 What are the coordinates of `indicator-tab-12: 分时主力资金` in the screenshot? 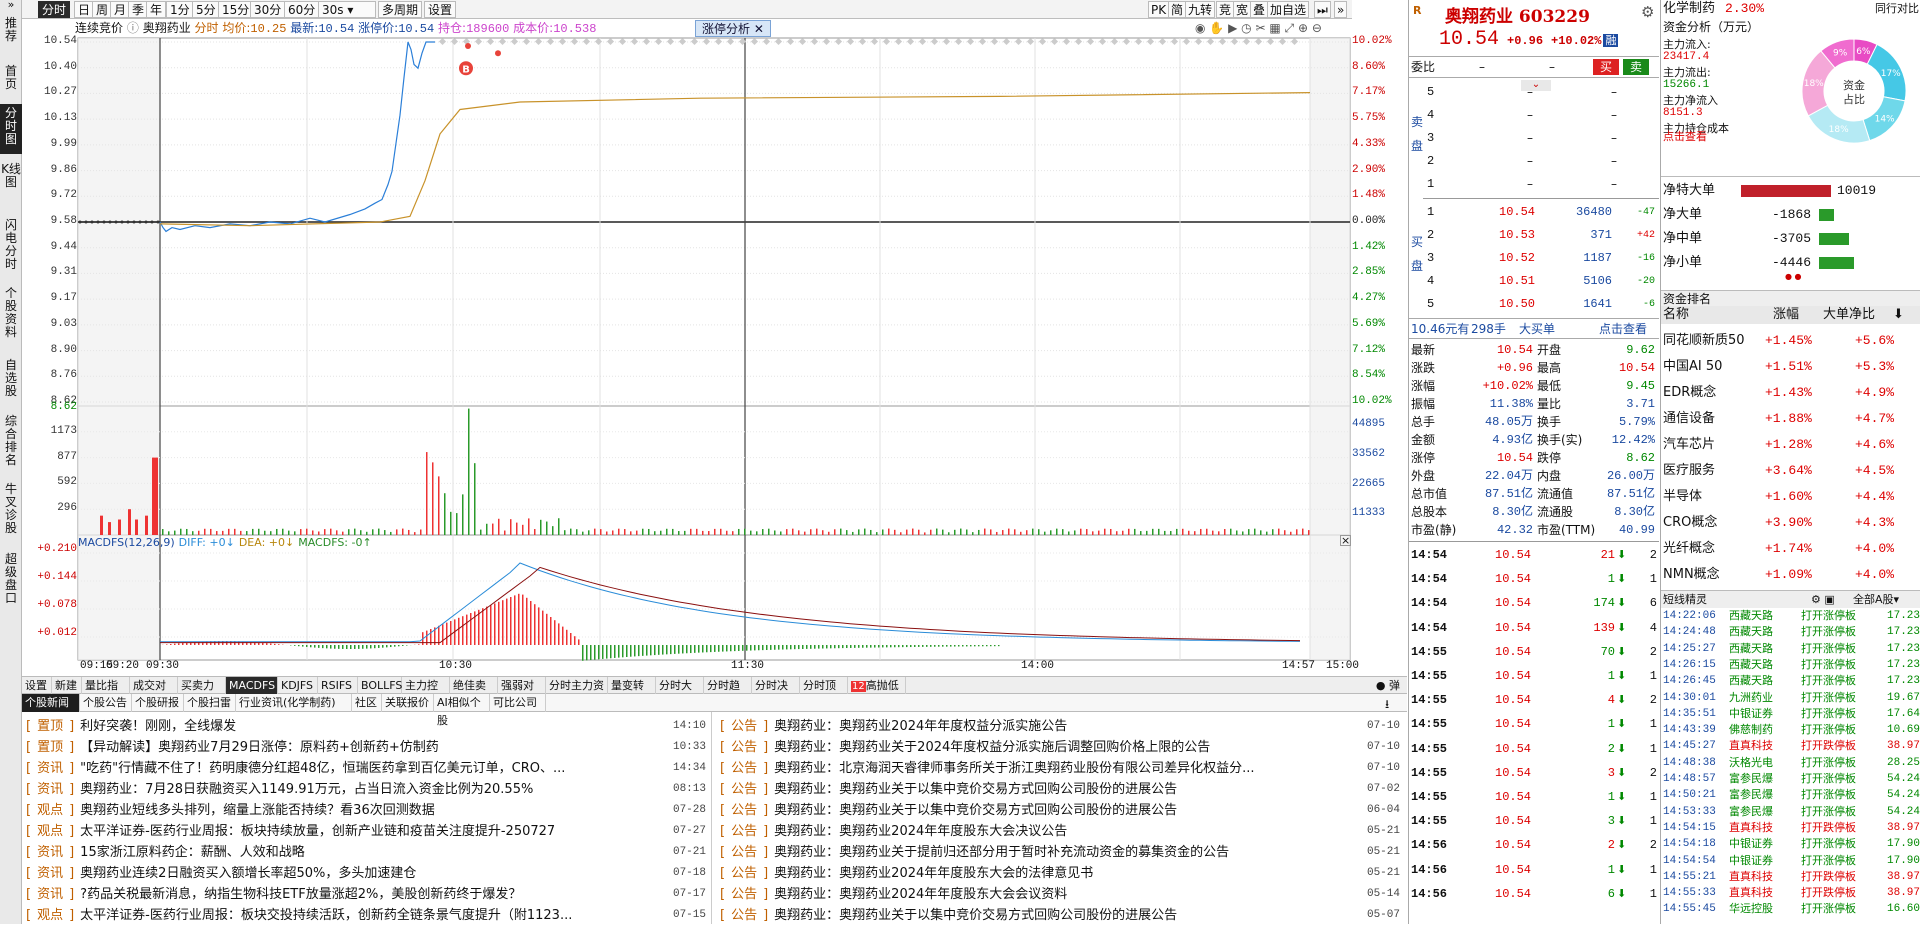 It's located at (577, 685).